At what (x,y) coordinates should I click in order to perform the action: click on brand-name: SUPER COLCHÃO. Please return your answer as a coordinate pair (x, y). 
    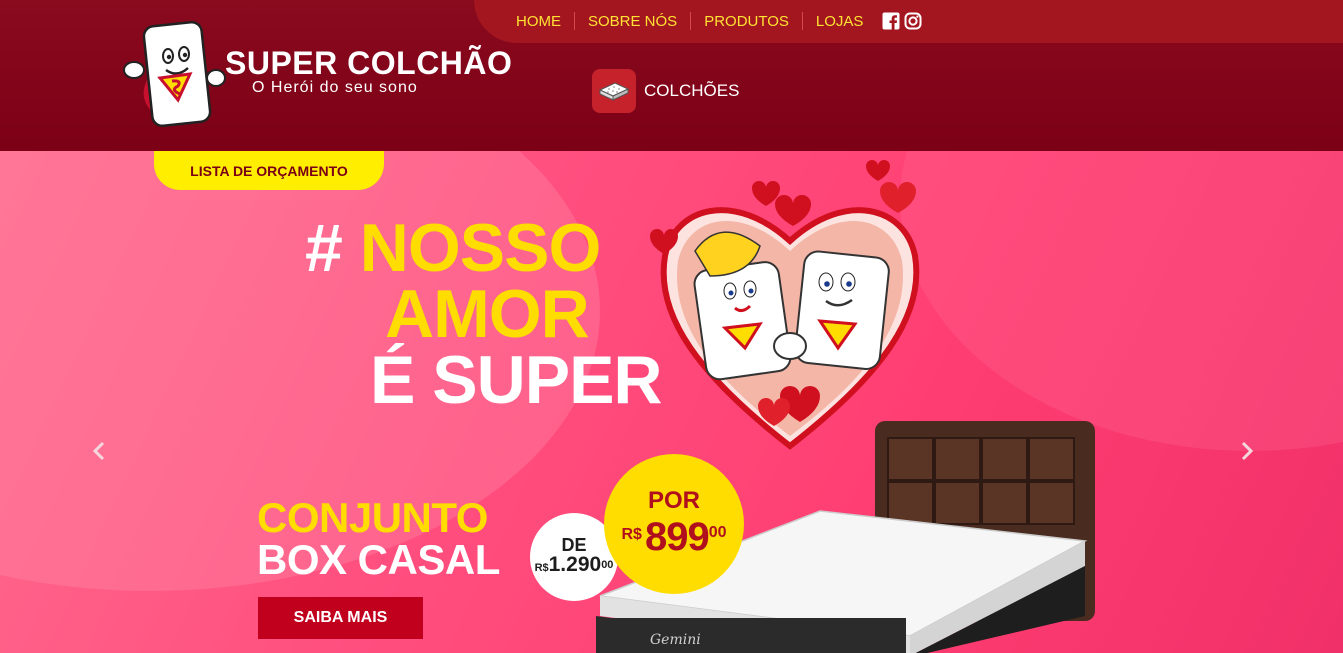
    Looking at the image, I should click on (369, 63).